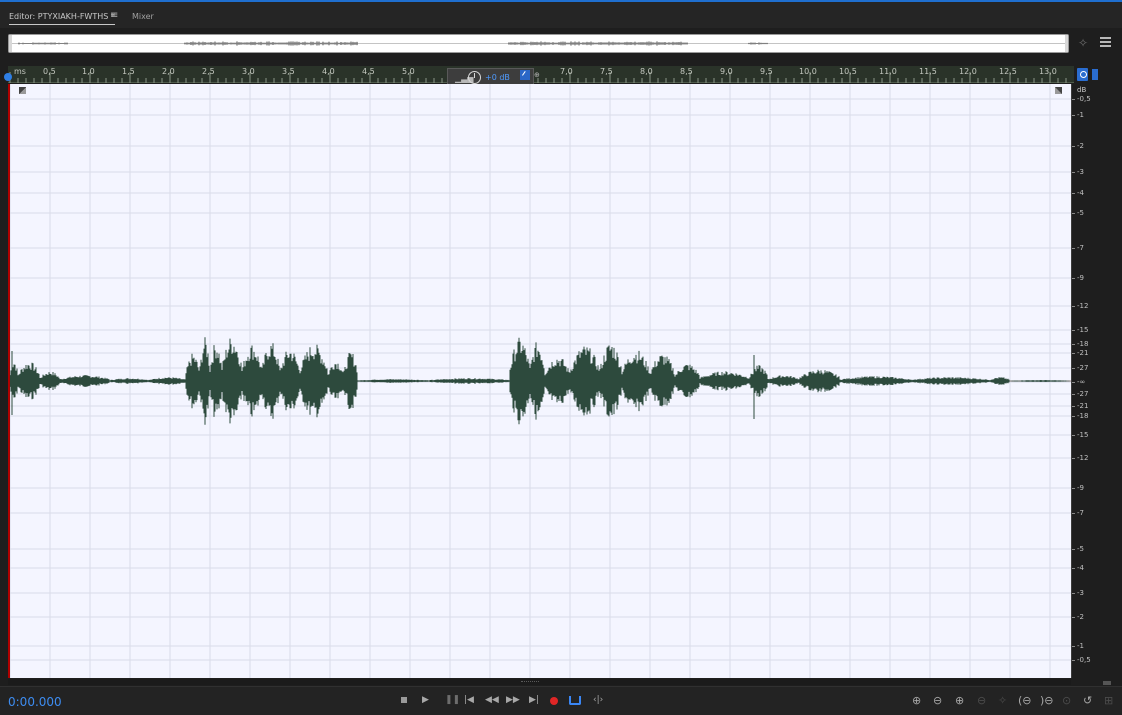 The width and height of the screenshot is (1122, 715). What do you see at coordinates (1082, 74) in the screenshot?
I see `headphones-icon` at bounding box center [1082, 74].